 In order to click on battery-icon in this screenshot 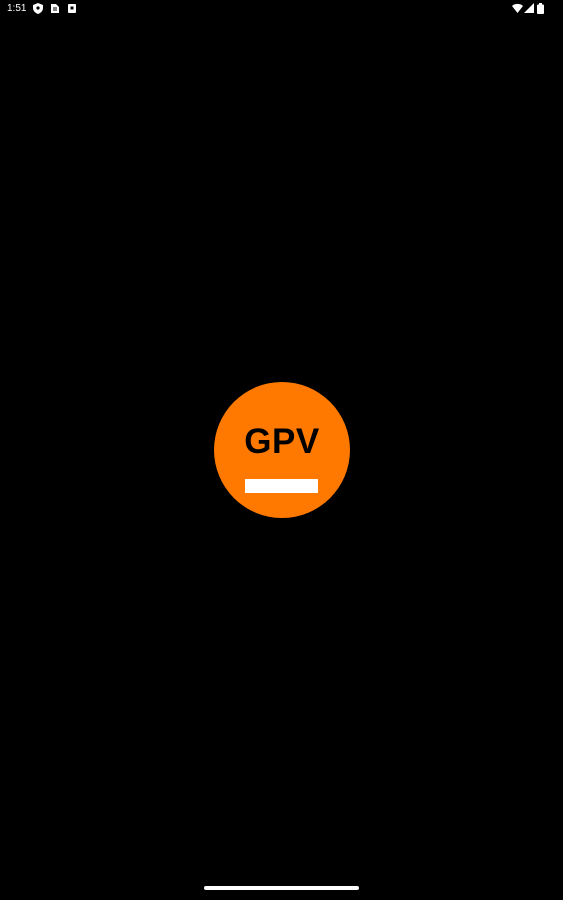, I will do `click(542, 8)`.